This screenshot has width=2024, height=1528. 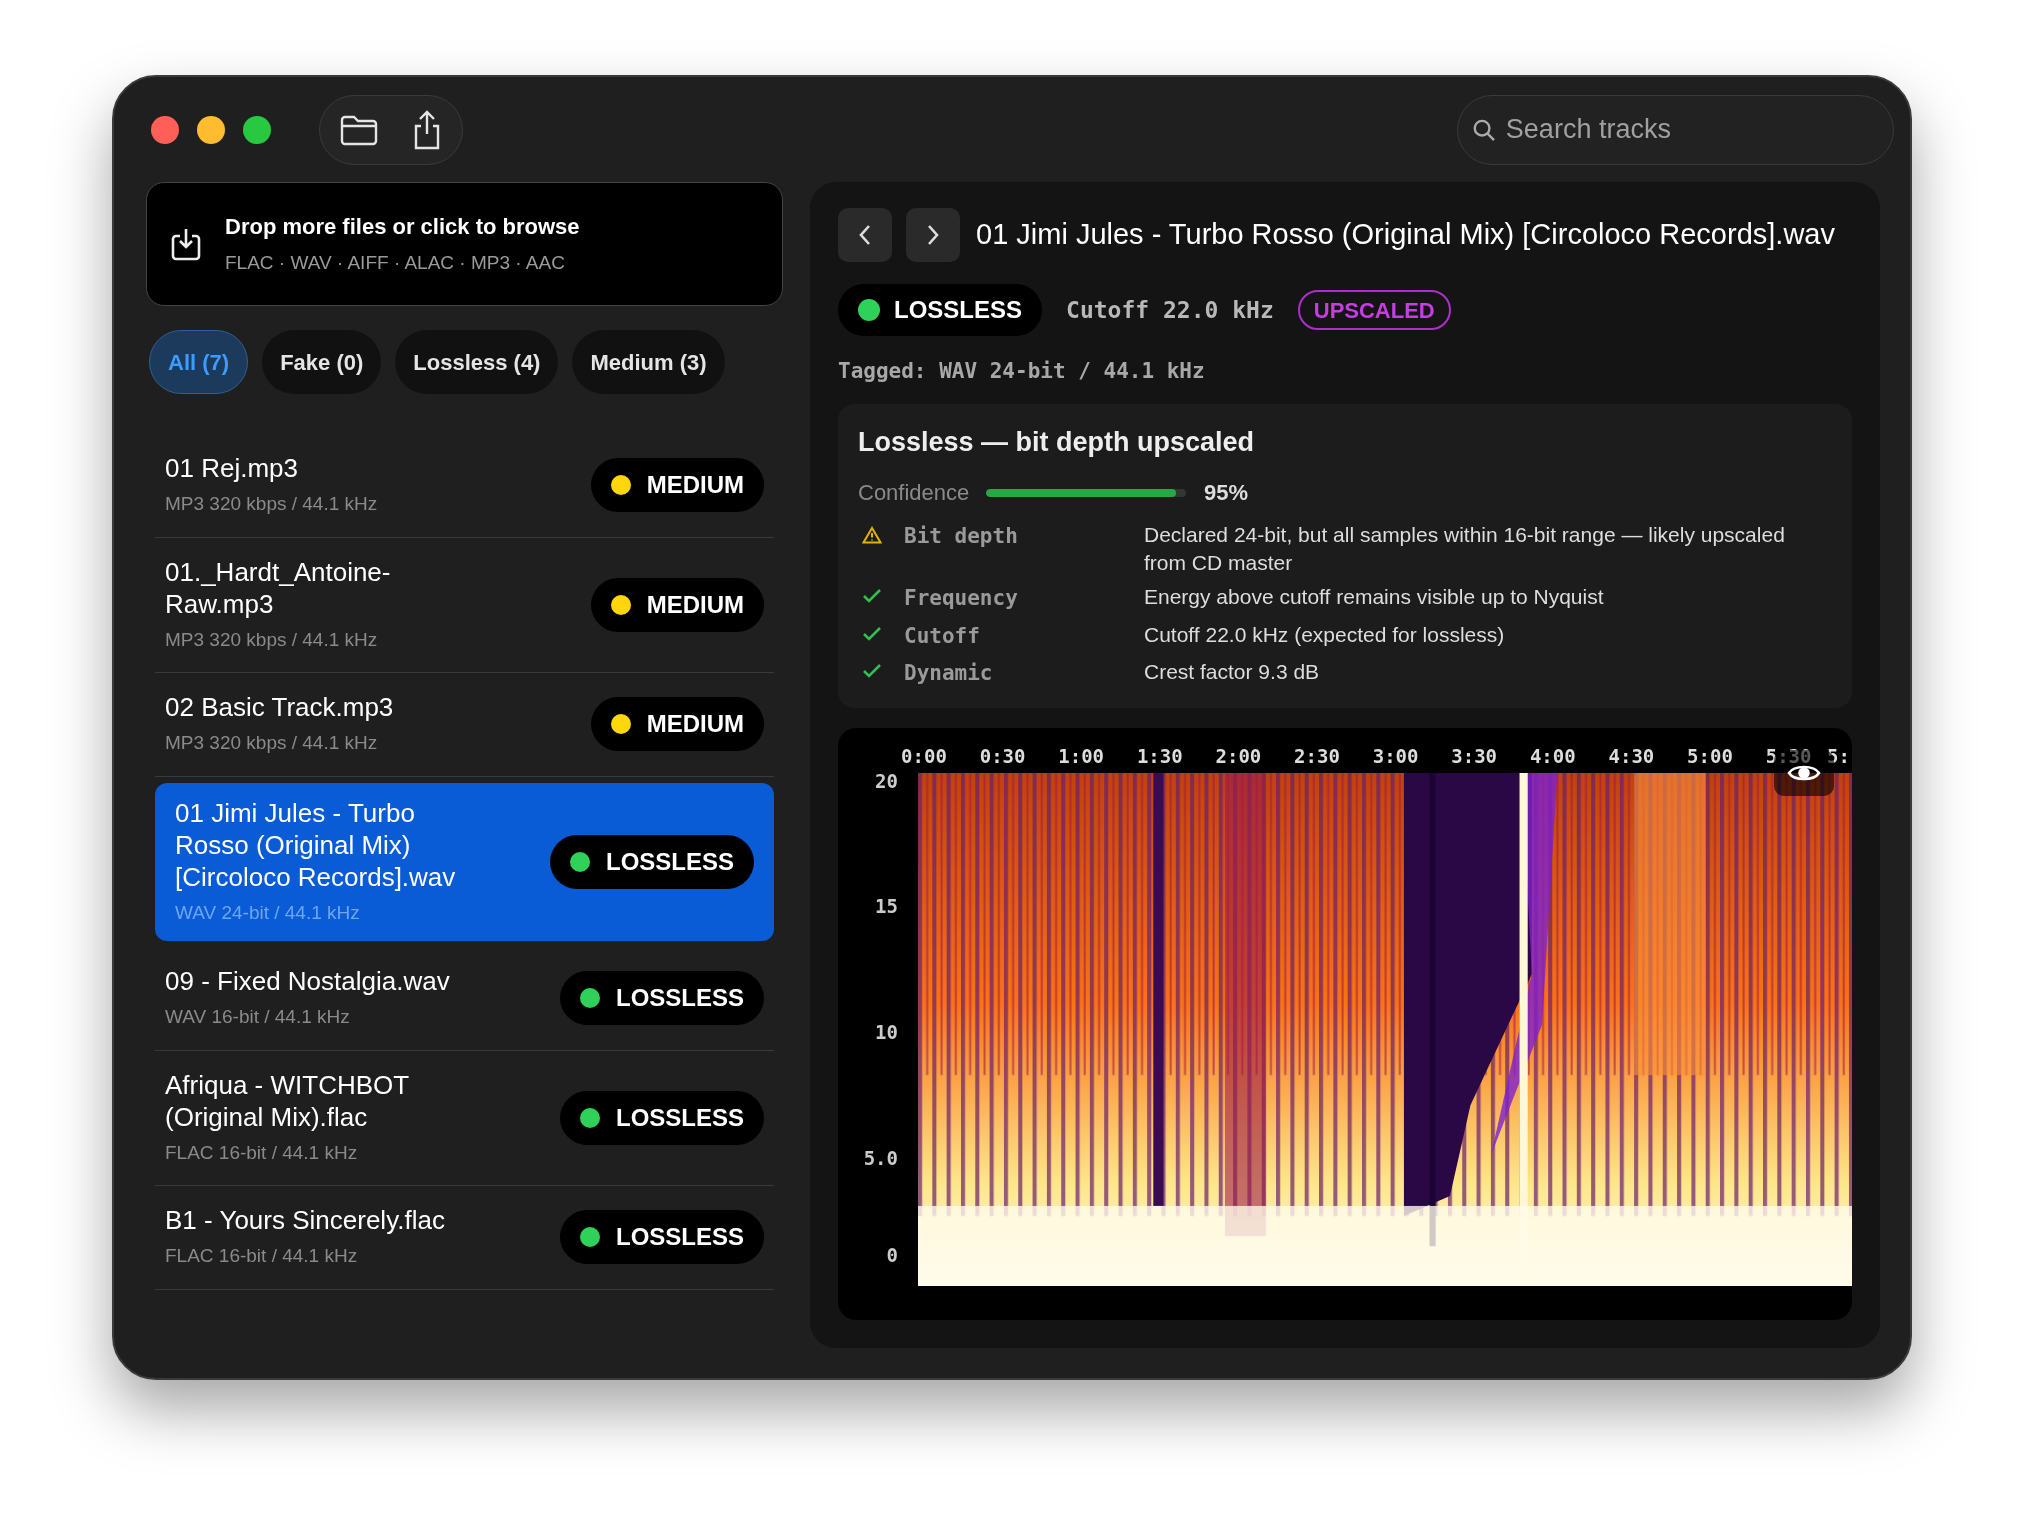 I want to click on frequency-tick-label: 5.0, so click(x=880, y=1158).